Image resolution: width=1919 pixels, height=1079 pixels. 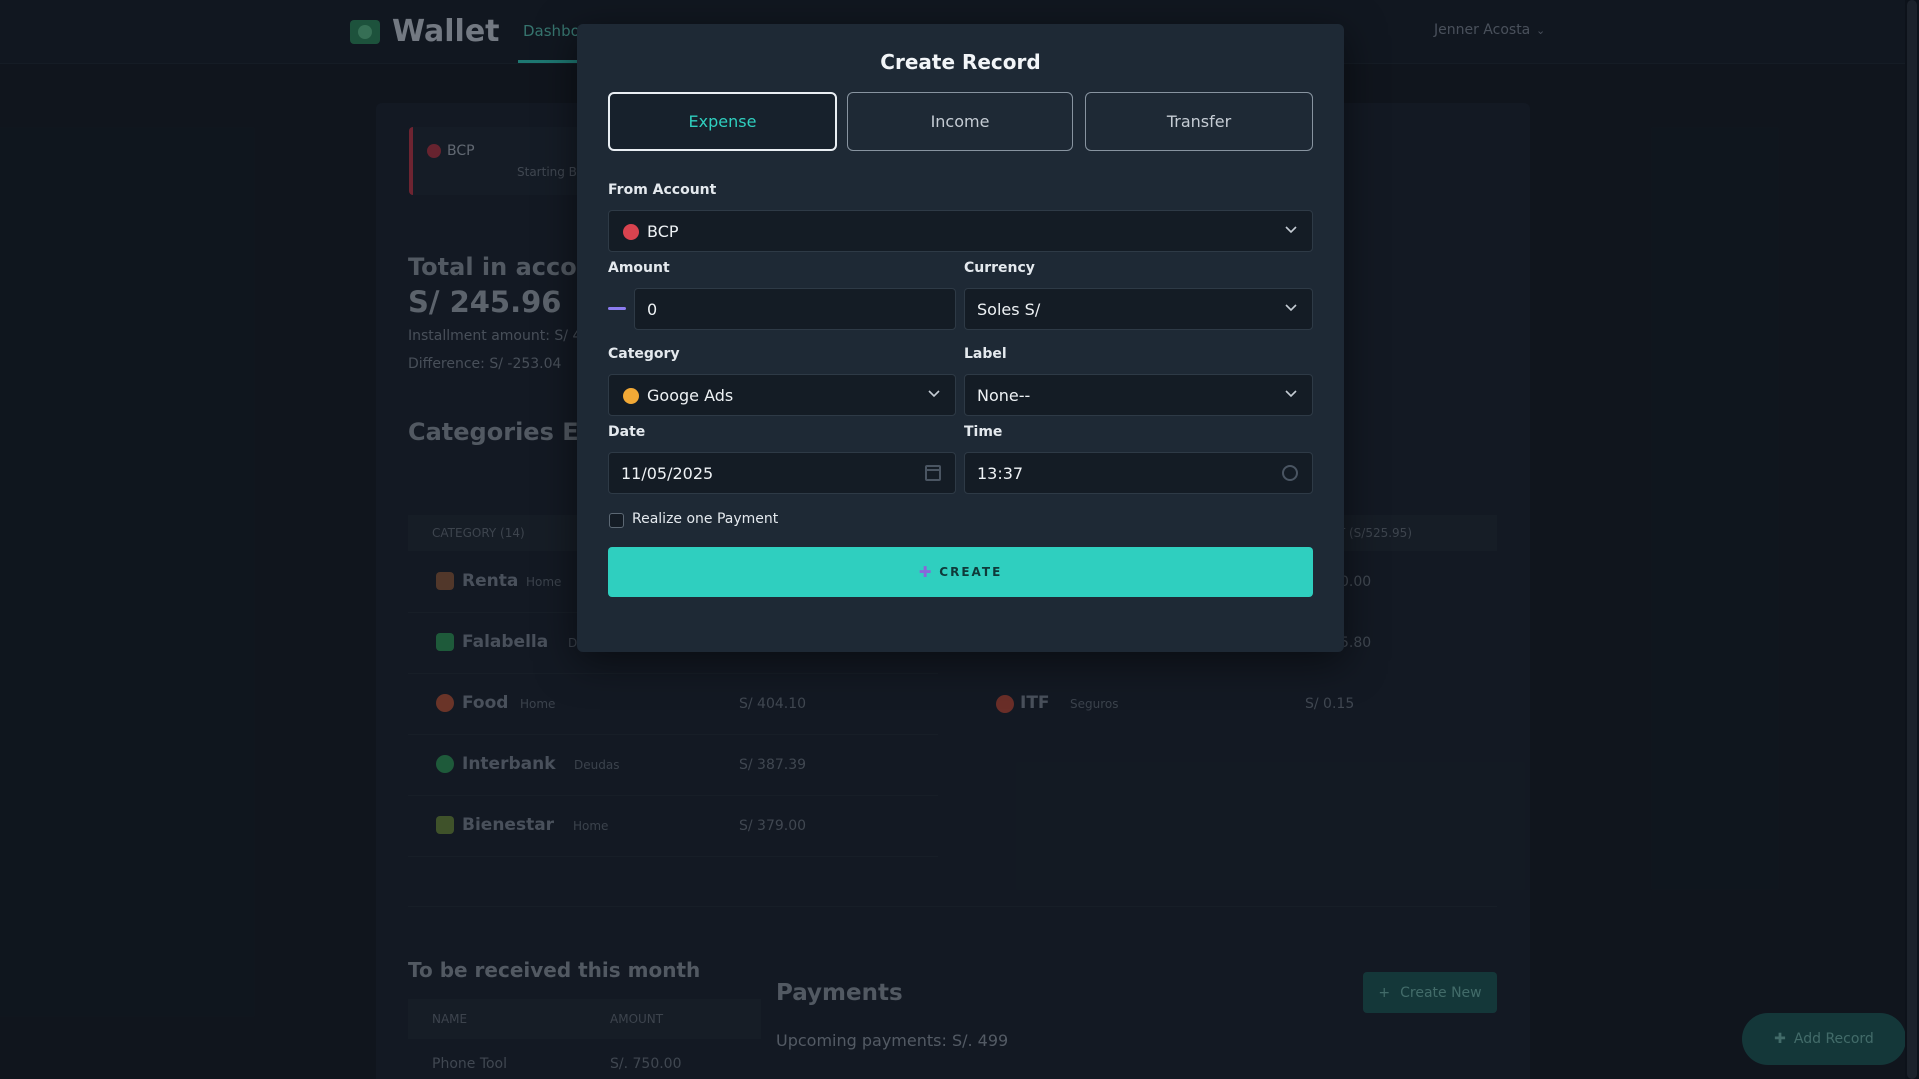 What do you see at coordinates (1138, 309) in the screenshot?
I see `currency-select: Soles S/` at bounding box center [1138, 309].